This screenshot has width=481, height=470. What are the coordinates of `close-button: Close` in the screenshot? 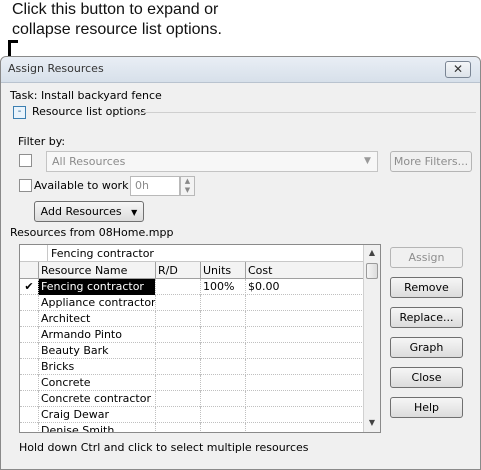 It's located at (426, 377).